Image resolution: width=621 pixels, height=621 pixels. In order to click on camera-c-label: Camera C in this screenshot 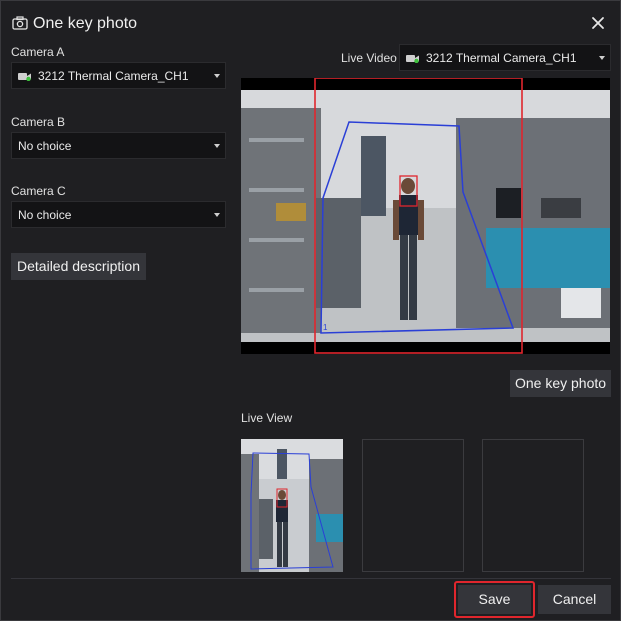, I will do `click(38, 191)`.